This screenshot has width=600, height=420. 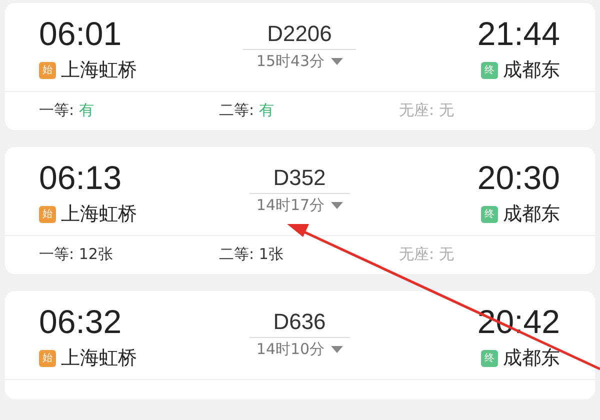 What do you see at coordinates (299, 35) in the screenshot?
I see `train-number: D2206` at bounding box center [299, 35].